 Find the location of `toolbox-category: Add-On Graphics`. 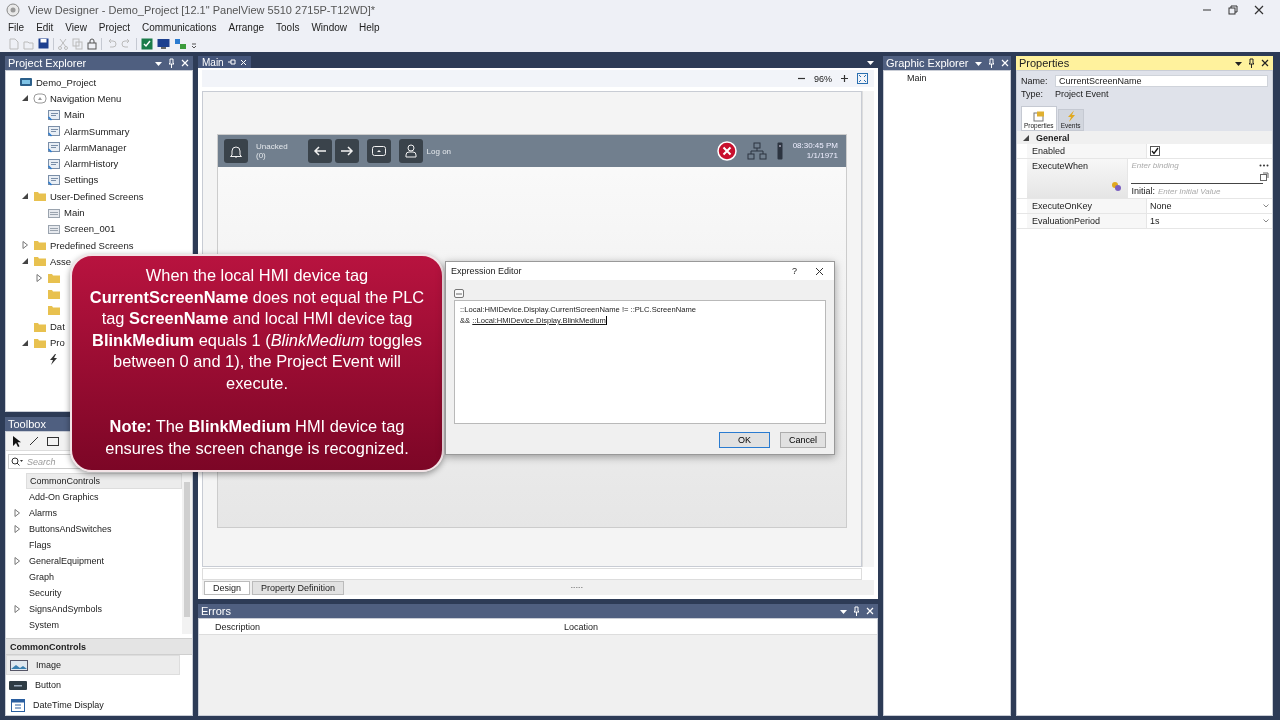

toolbox-category: Add-On Graphics is located at coordinates (64, 497).